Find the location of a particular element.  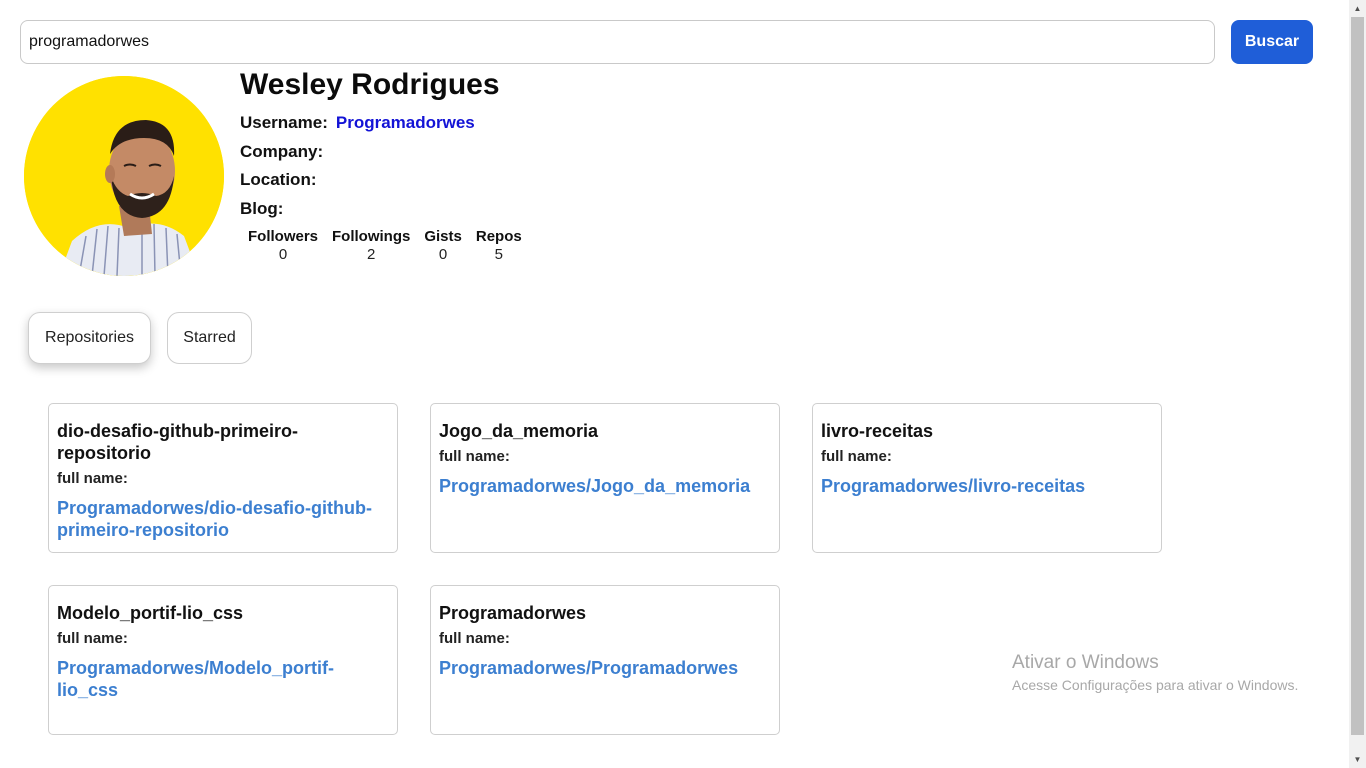

vertical-scrollbar: ▲ ▼ is located at coordinates (1357, 384).